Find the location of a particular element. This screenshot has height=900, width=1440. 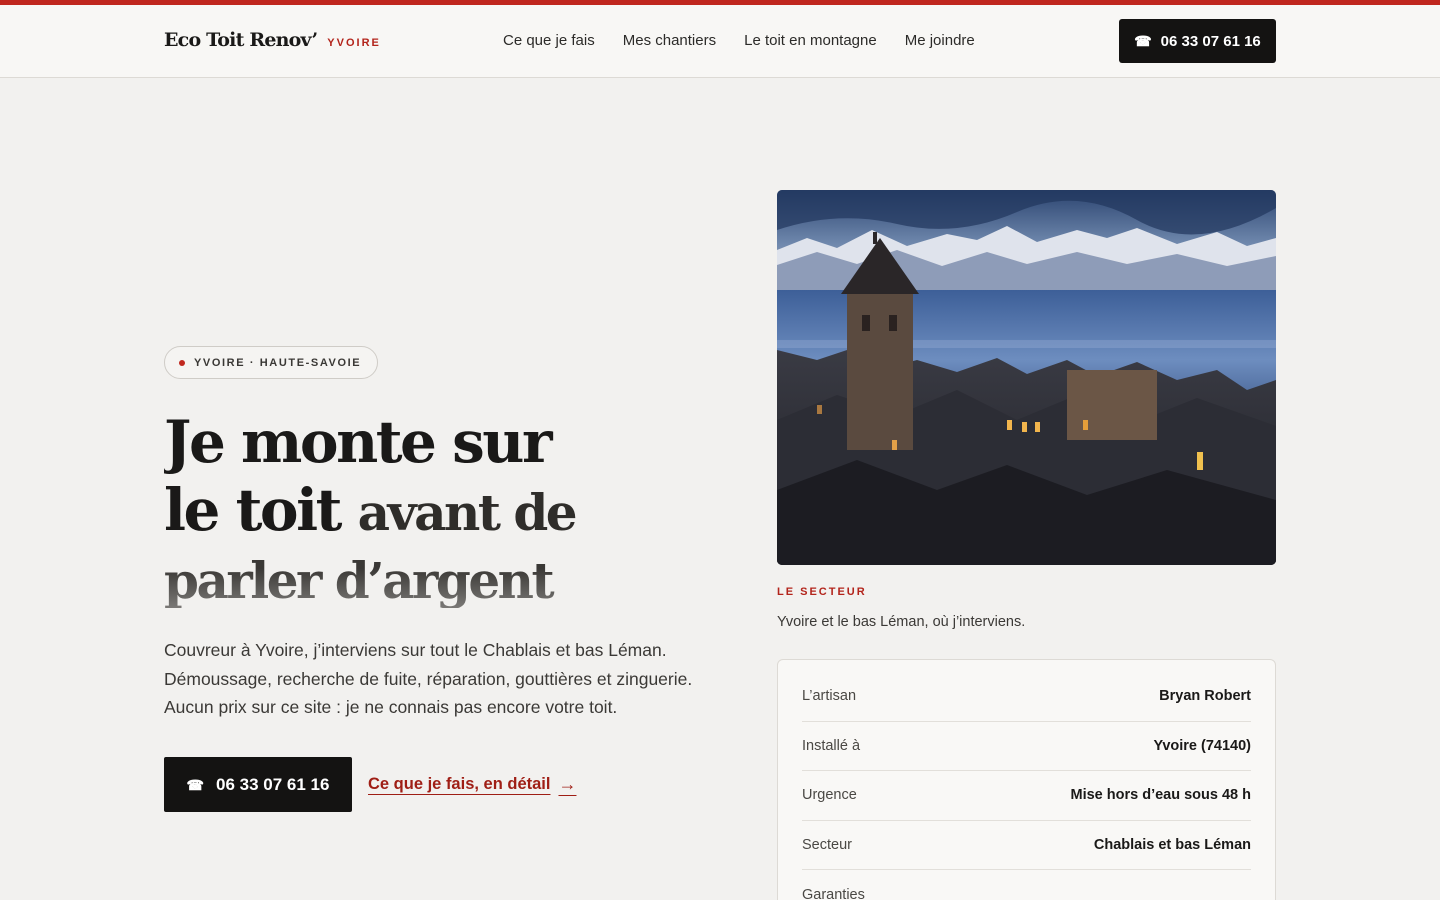

logo: Eco Toit Renov’ YVOIRE is located at coordinates (272, 40).